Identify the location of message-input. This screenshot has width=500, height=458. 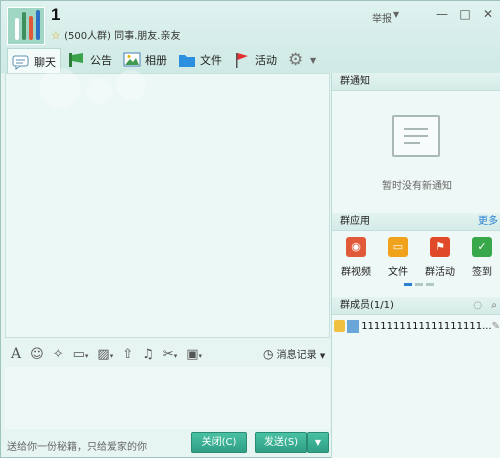
(167, 398).